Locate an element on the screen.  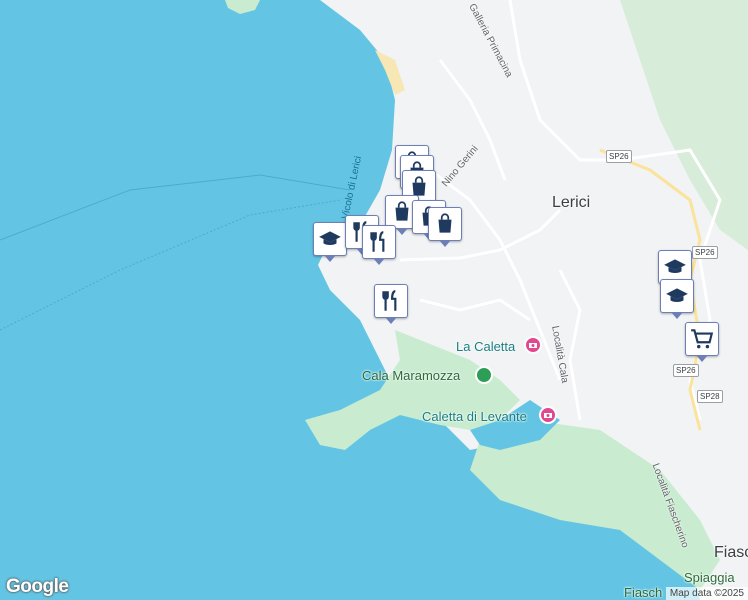
map-marker-shop is located at coordinates (445, 227).